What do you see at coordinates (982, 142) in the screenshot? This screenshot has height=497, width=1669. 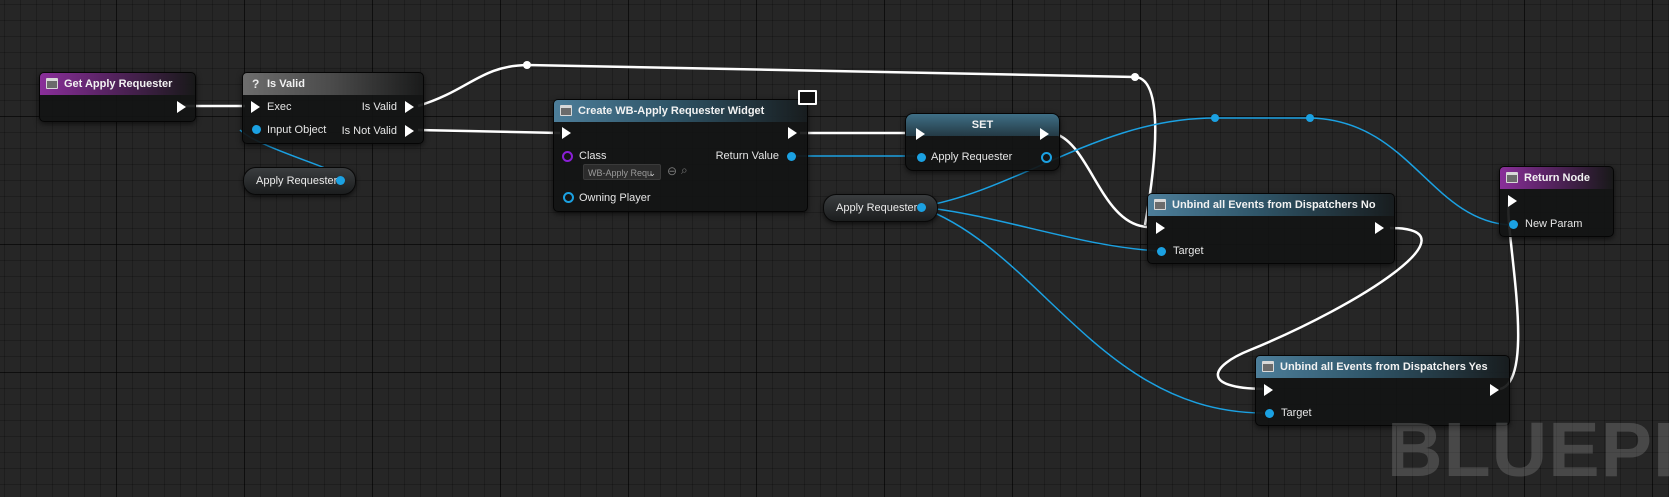 I see `set-node: SET Apply Requester` at bounding box center [982, 142].